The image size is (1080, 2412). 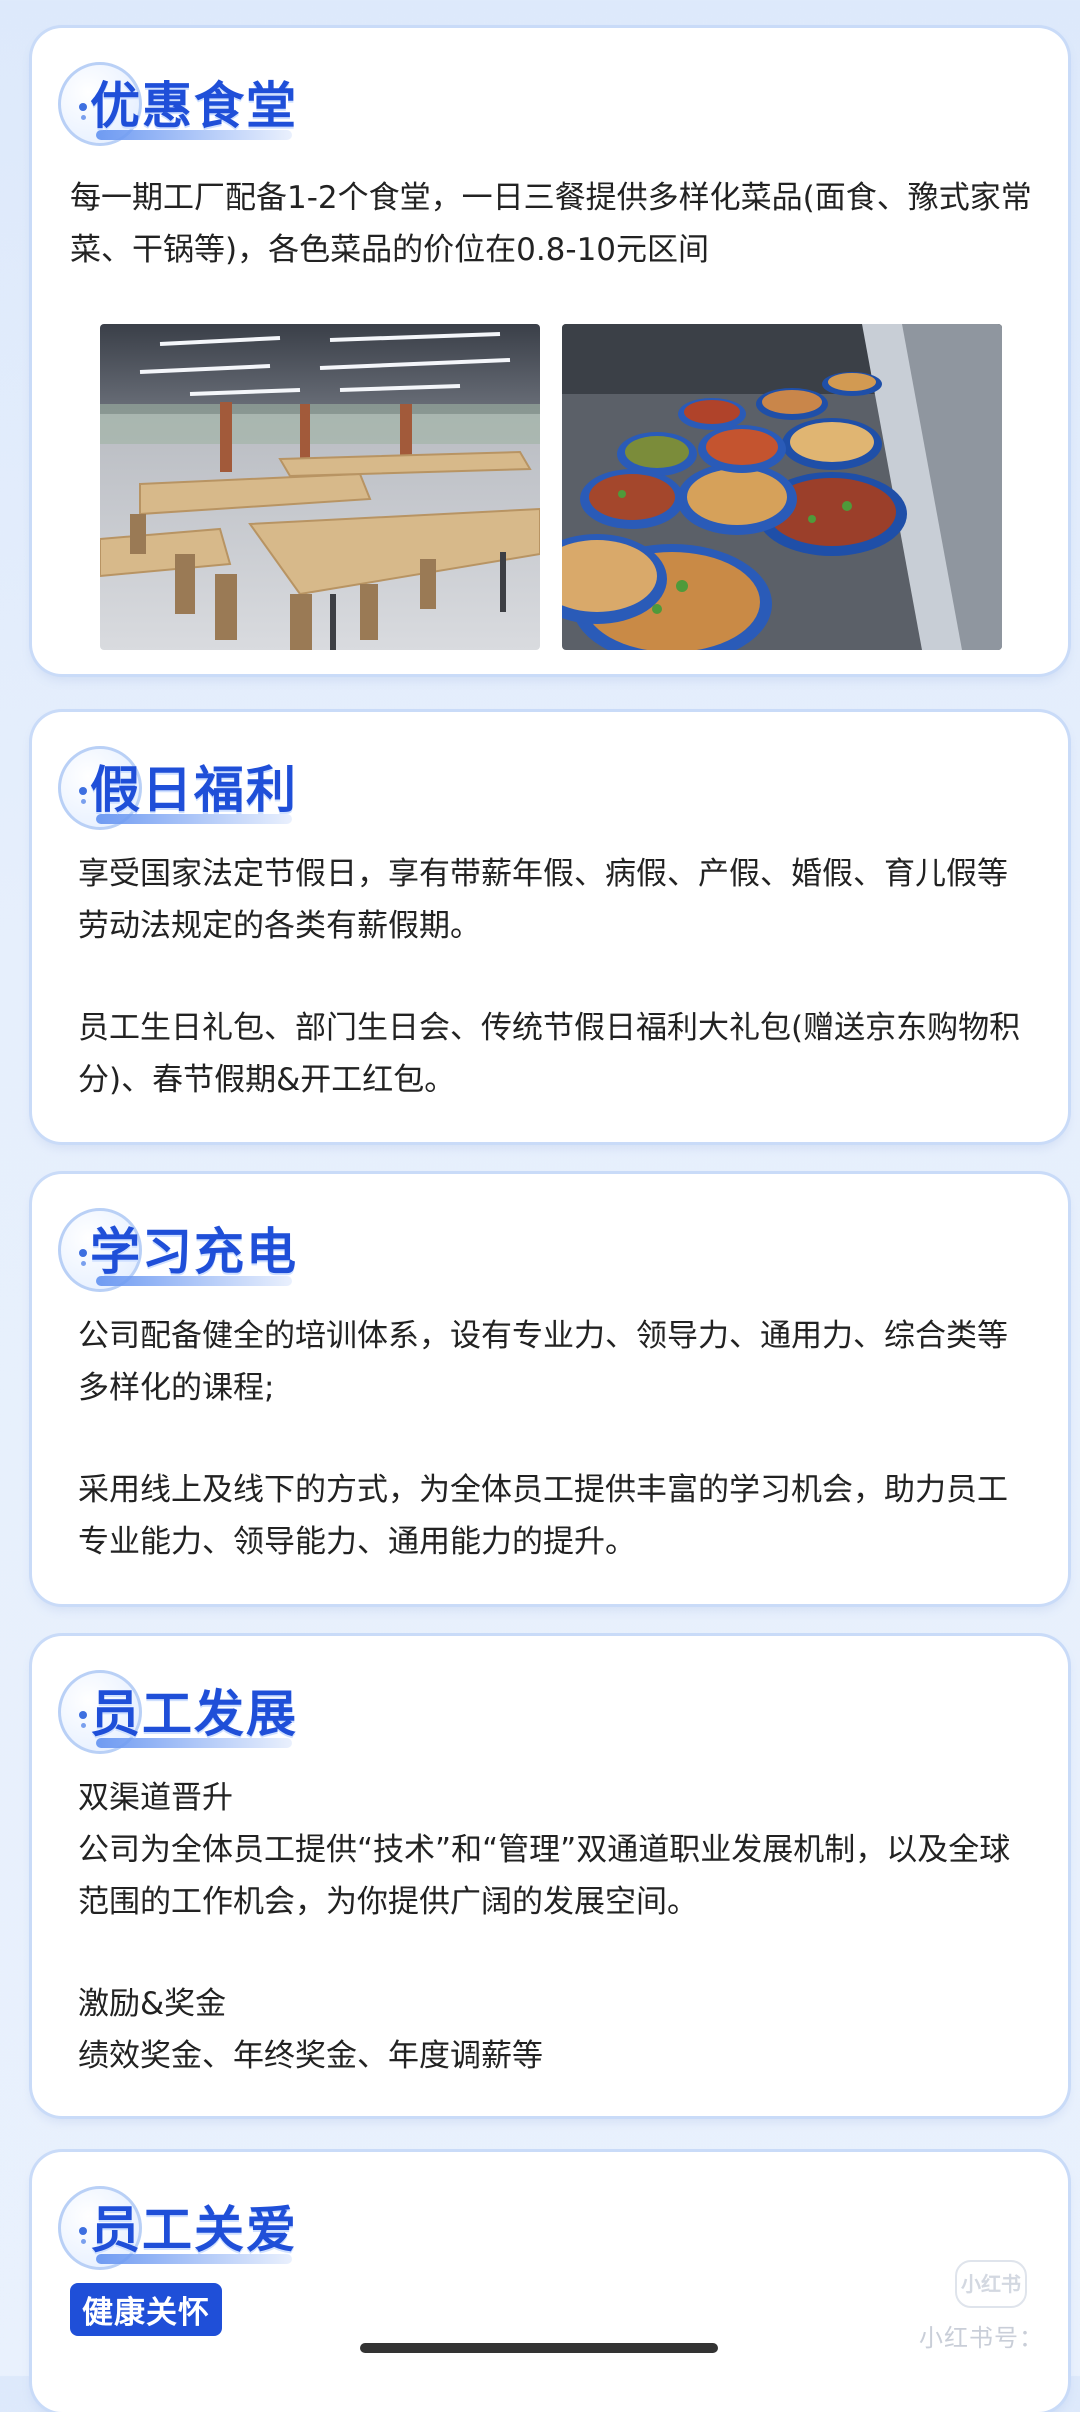 What do you see at coordinates (152, 2004) in the screenshot?
I see `section-subheading: 激励&奖金` at bounding box center [152, 2004].